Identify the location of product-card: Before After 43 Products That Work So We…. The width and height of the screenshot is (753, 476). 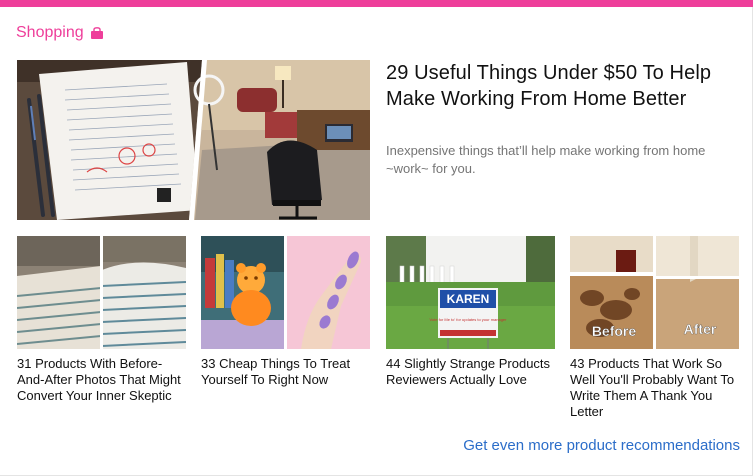
(654, 328).